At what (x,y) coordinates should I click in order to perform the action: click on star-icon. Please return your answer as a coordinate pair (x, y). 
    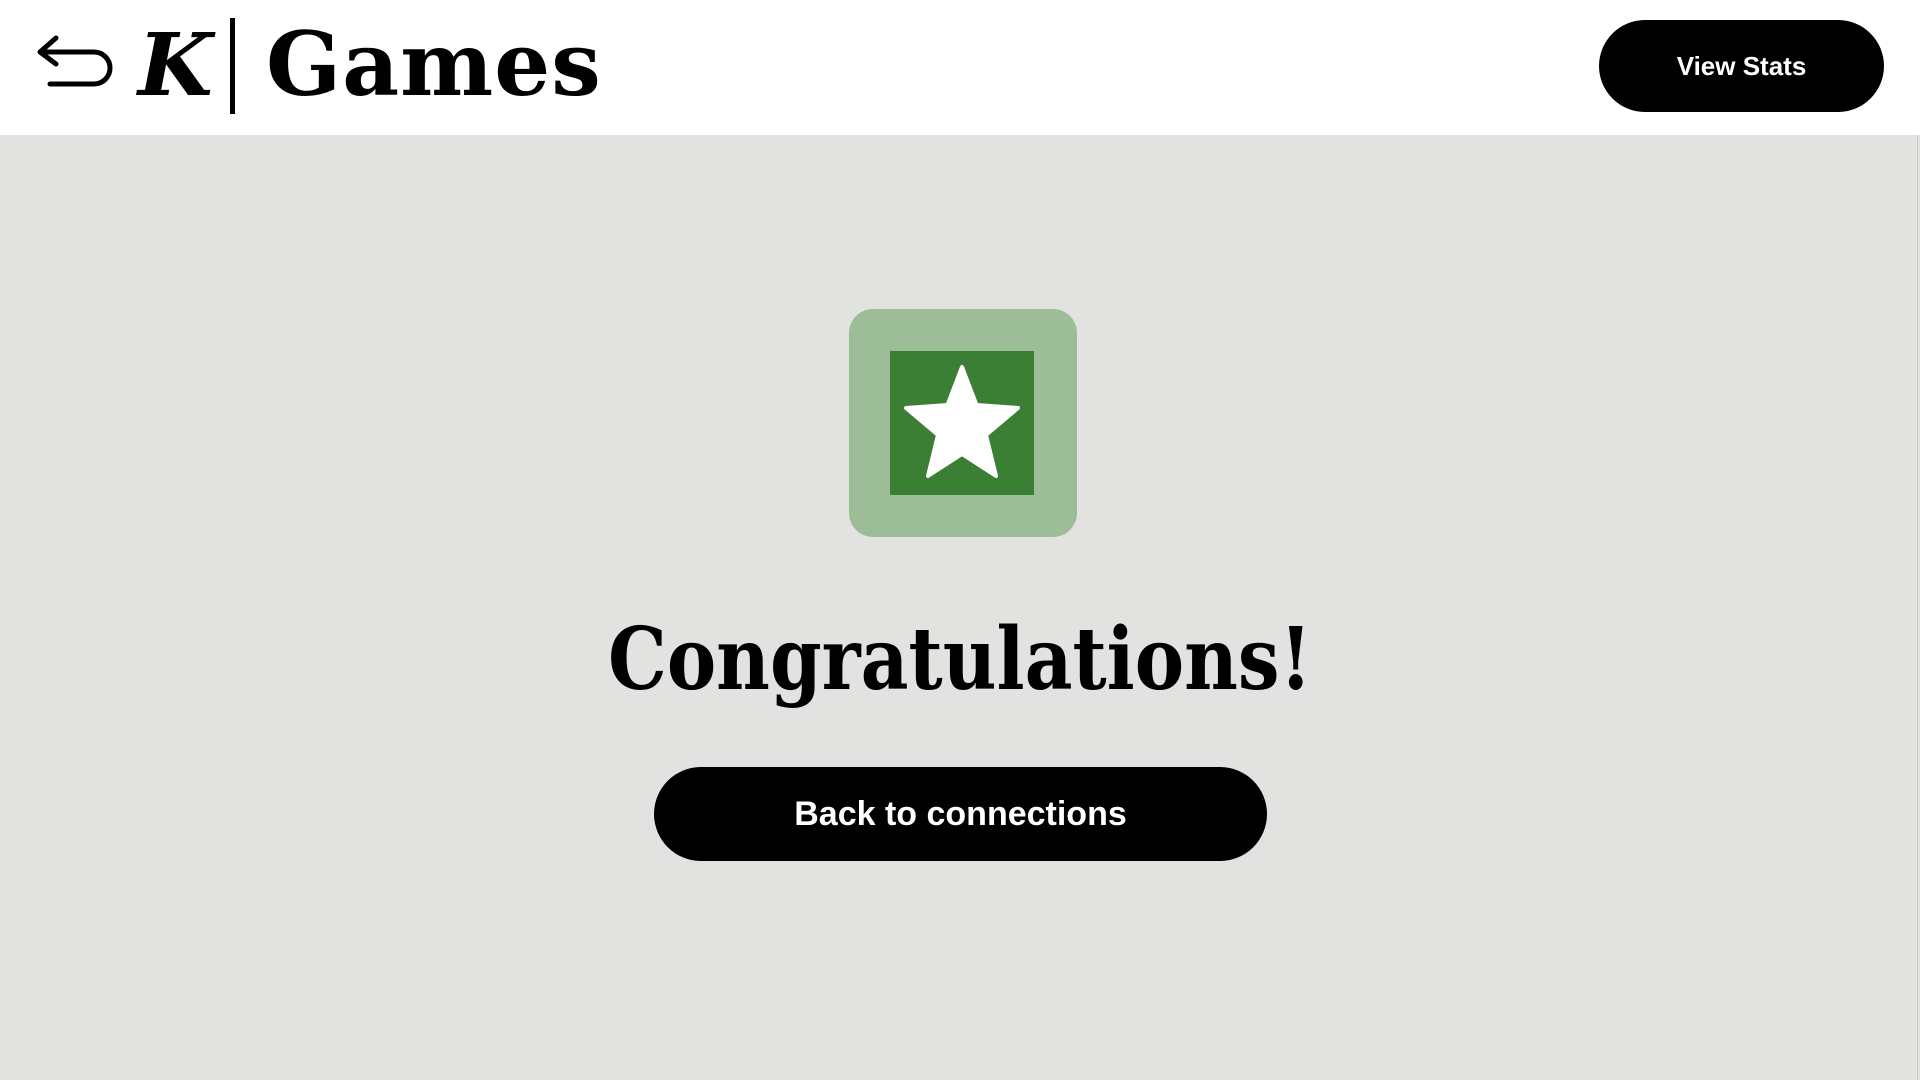
    Looking at the image, I should click on (962, 421).